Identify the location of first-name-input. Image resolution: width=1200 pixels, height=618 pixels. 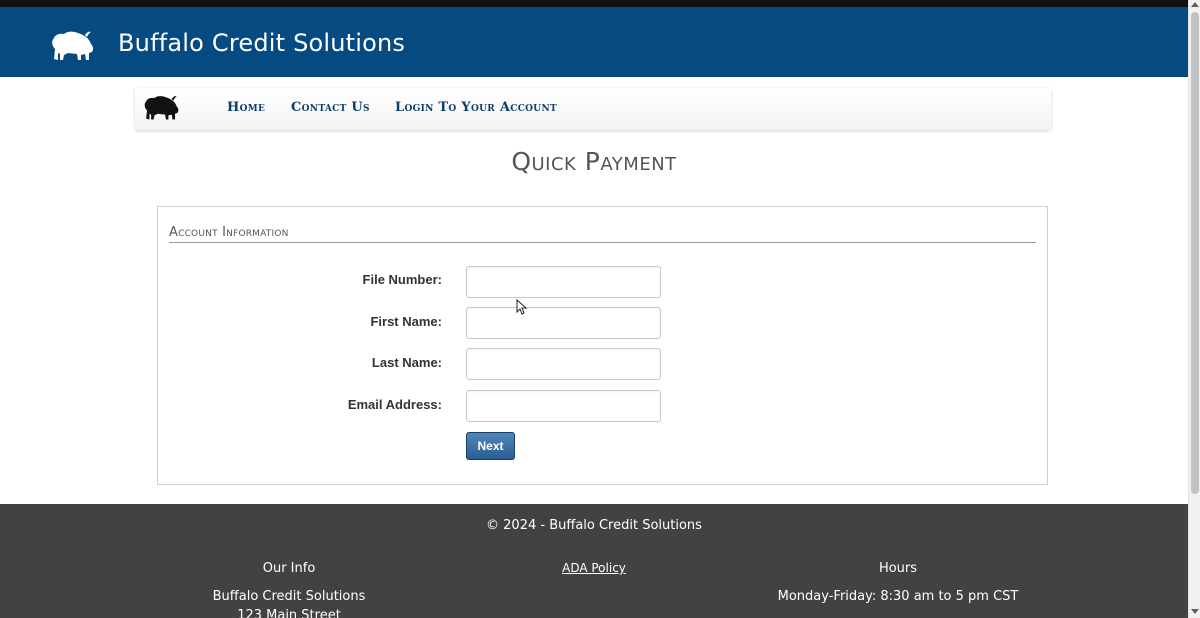
(563, 323).